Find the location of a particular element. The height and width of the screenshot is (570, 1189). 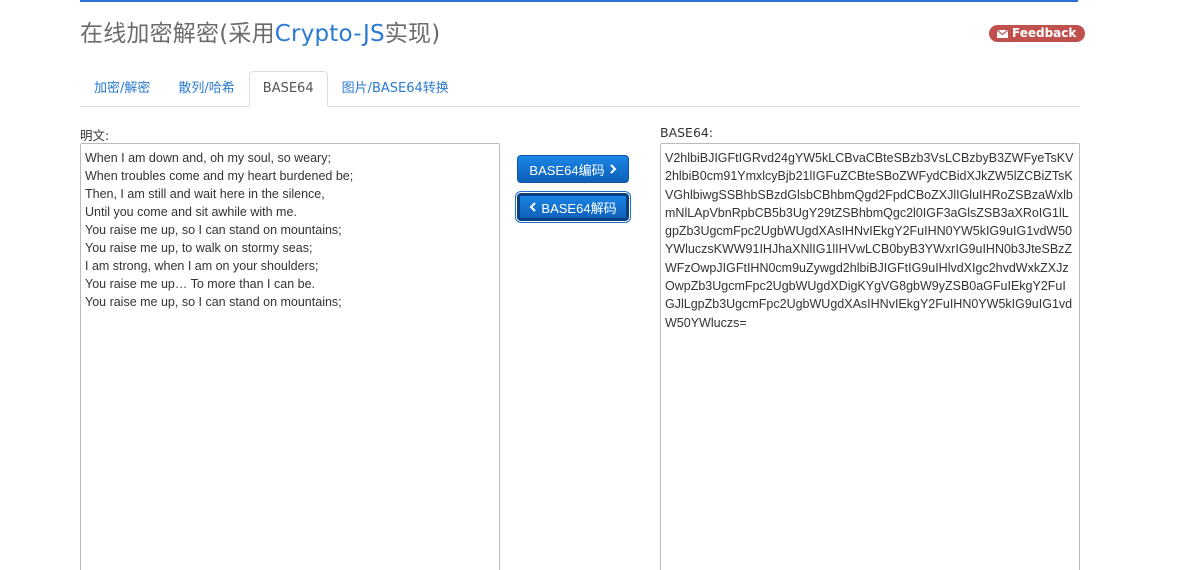

tab-encrypt-decrypt: 加密/解密 is located at coordinates (122, 89).